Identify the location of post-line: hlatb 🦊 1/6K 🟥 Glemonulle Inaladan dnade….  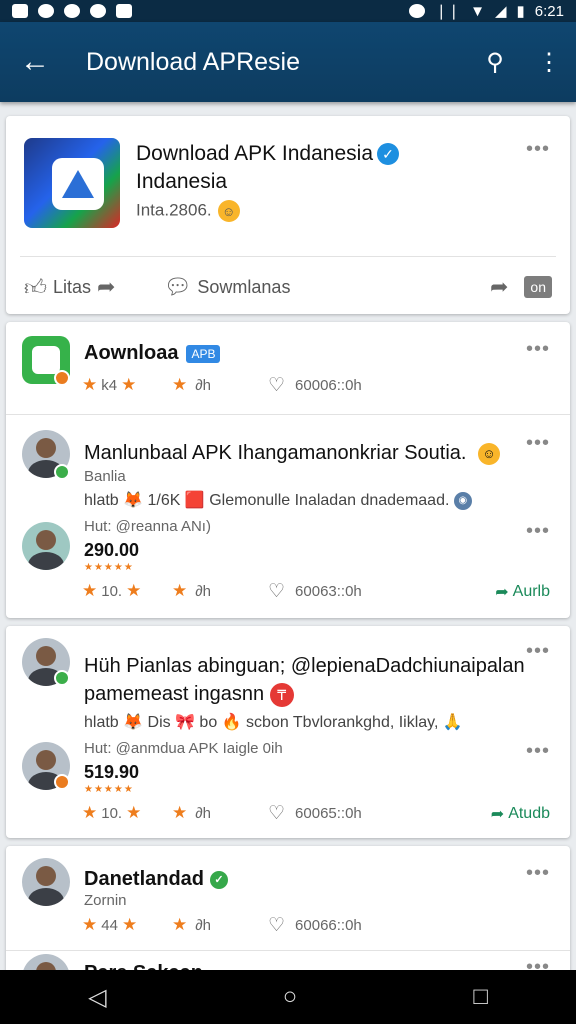
(278, 500).